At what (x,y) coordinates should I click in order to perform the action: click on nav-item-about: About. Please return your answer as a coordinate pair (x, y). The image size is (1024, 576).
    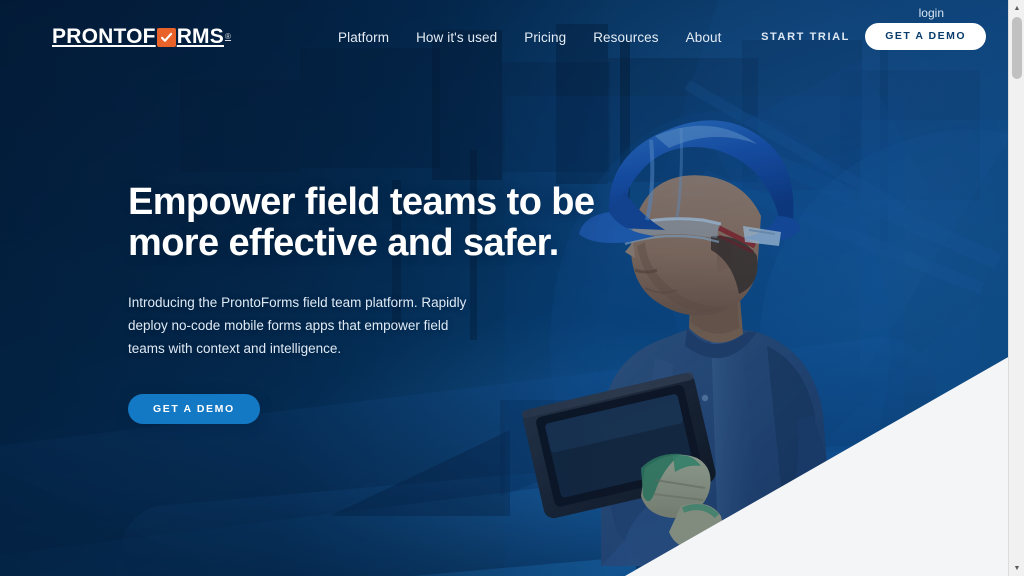
    Looking at the image, I should click on (704, 37).